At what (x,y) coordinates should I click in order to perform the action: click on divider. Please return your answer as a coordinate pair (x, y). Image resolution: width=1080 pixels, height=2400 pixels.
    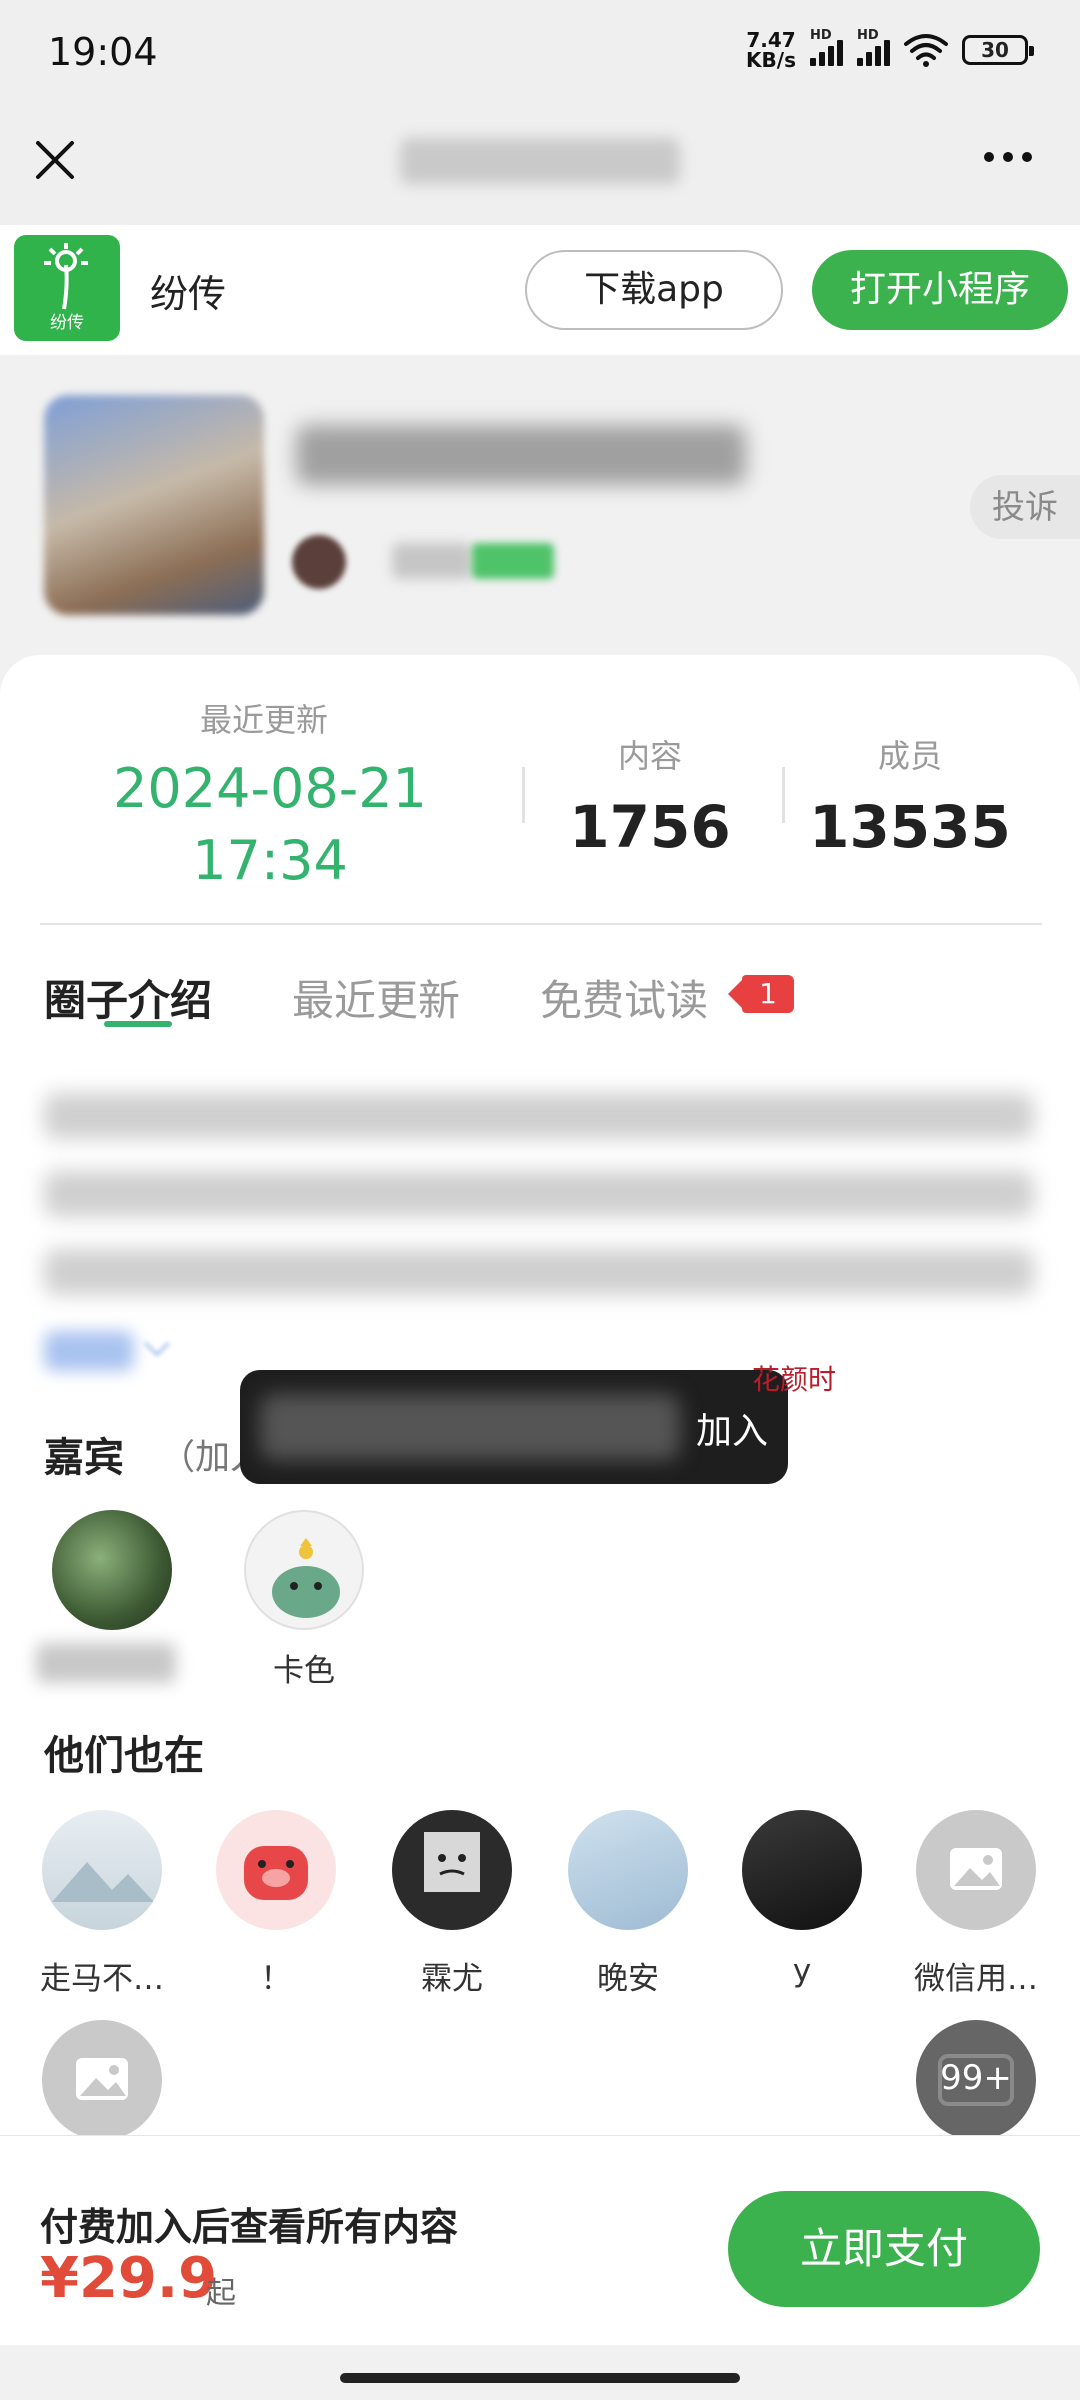
    Looking at the image, I should click on (541, 924).